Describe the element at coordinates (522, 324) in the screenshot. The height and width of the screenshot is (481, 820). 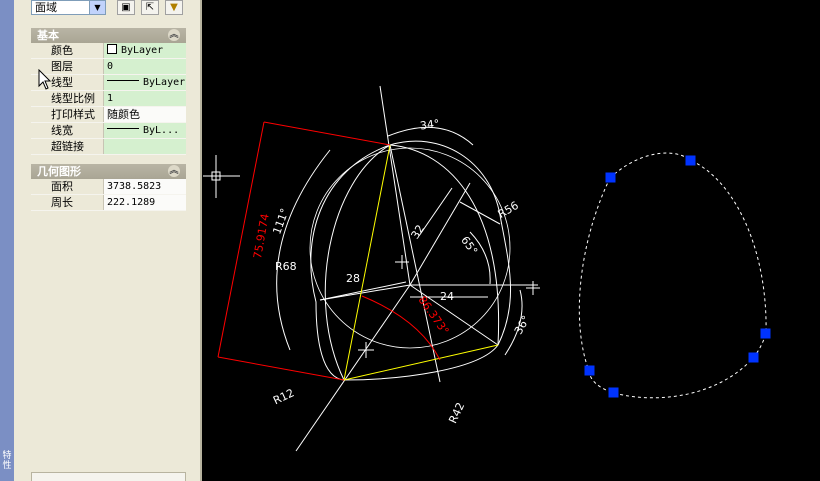
I see `dim-angle-36: 36°` at that location.